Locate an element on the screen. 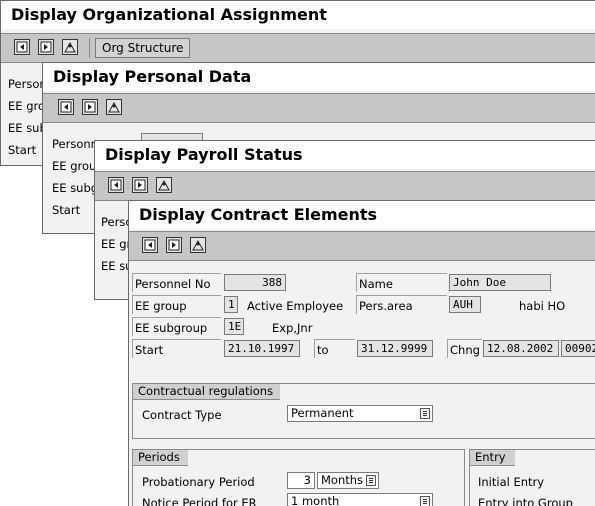 This screenshot has height=506, width=595. personnel-no-field: 388 is located at coordinates (255, 282).